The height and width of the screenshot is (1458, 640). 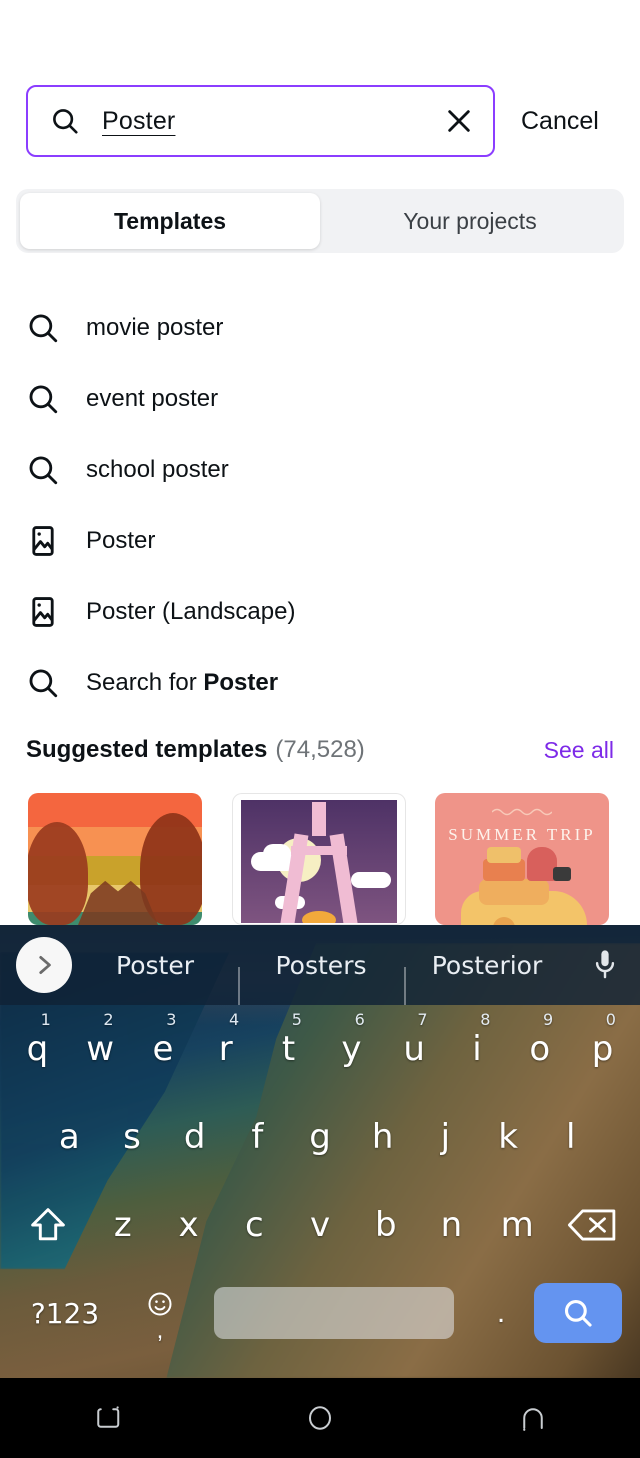 I want to click on key-hint: 7, so click(x=422, y=1019).